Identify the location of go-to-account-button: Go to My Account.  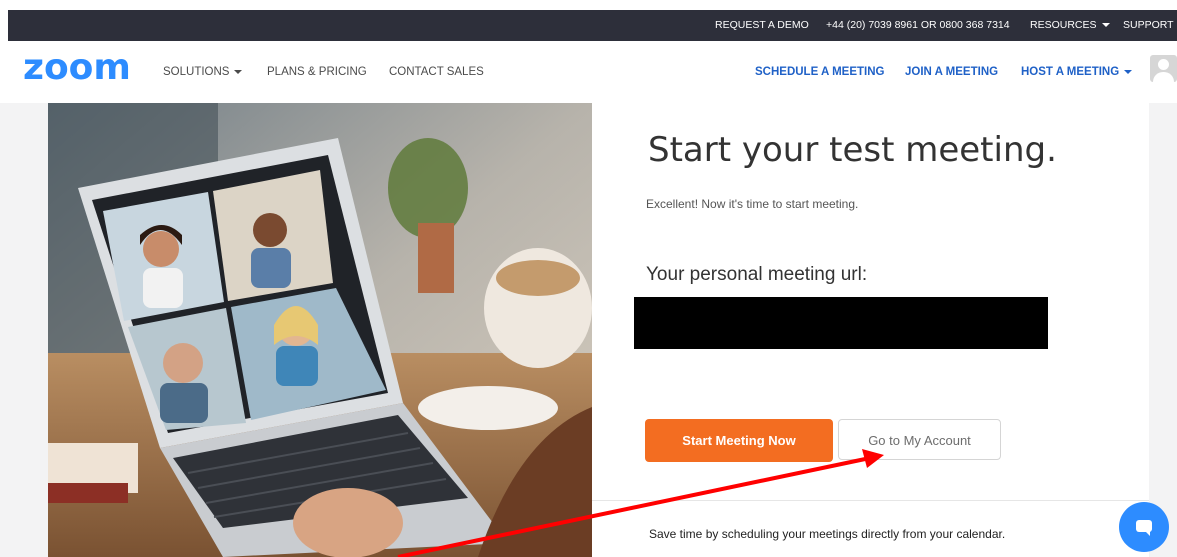
(919, 439).